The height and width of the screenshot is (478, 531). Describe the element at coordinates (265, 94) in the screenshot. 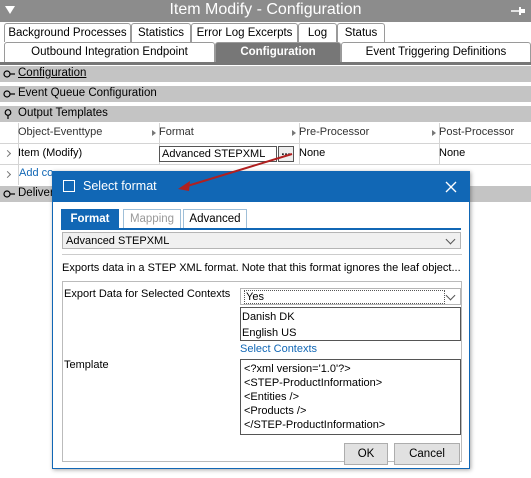

I see `section-event-queue: Event Queue Configuration` at that location.